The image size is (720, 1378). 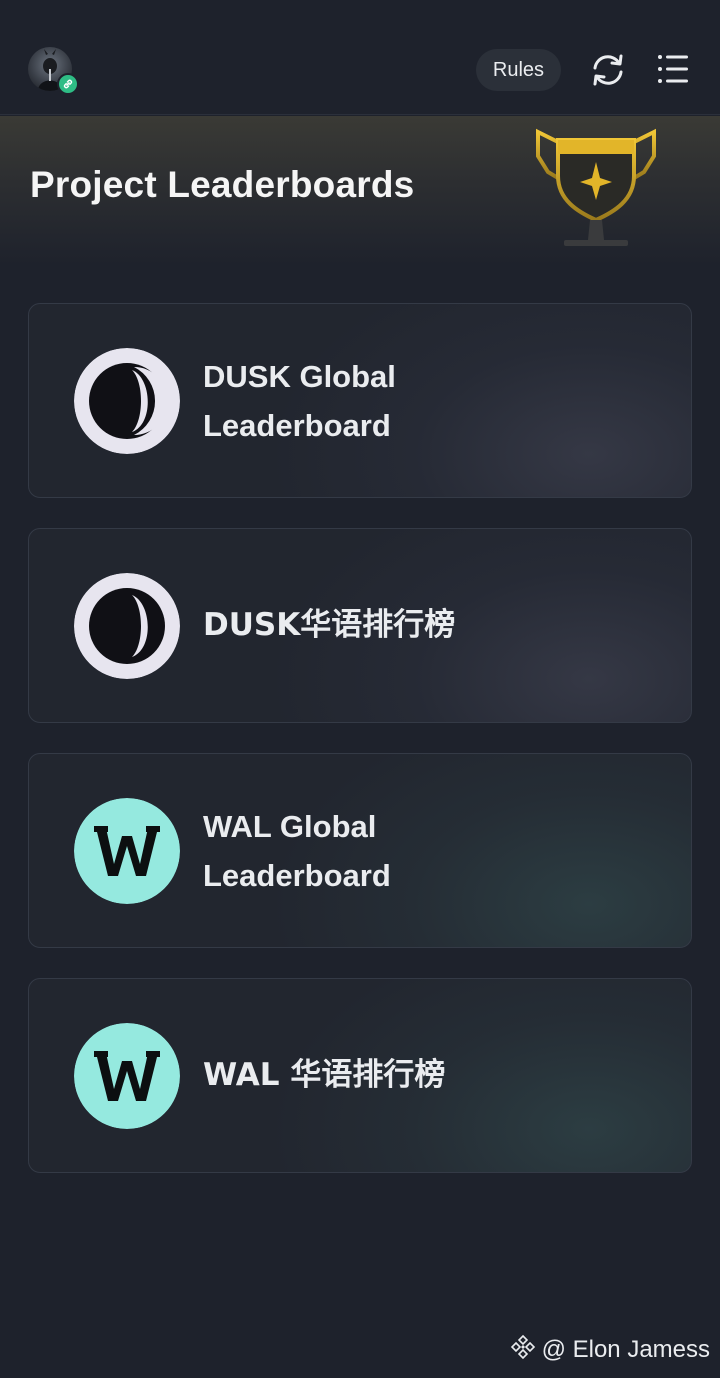 I want to click on refresh-icon, so click(x=608, y=70).